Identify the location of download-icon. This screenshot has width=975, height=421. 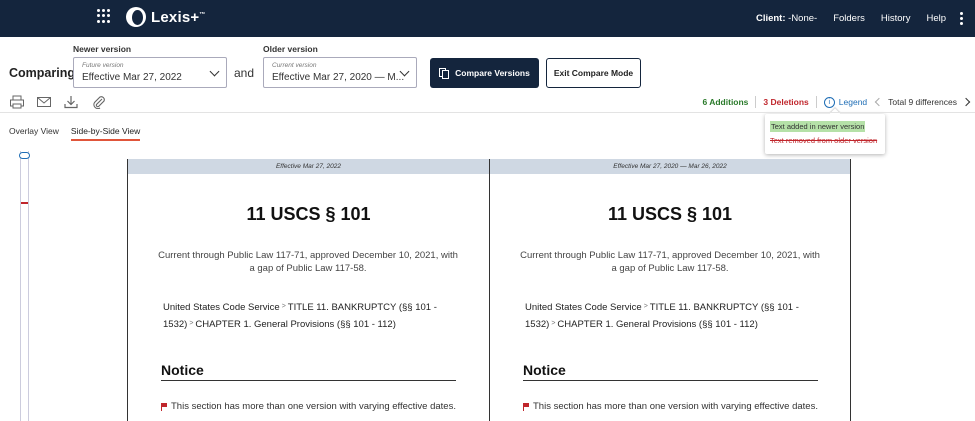
(71, 102).